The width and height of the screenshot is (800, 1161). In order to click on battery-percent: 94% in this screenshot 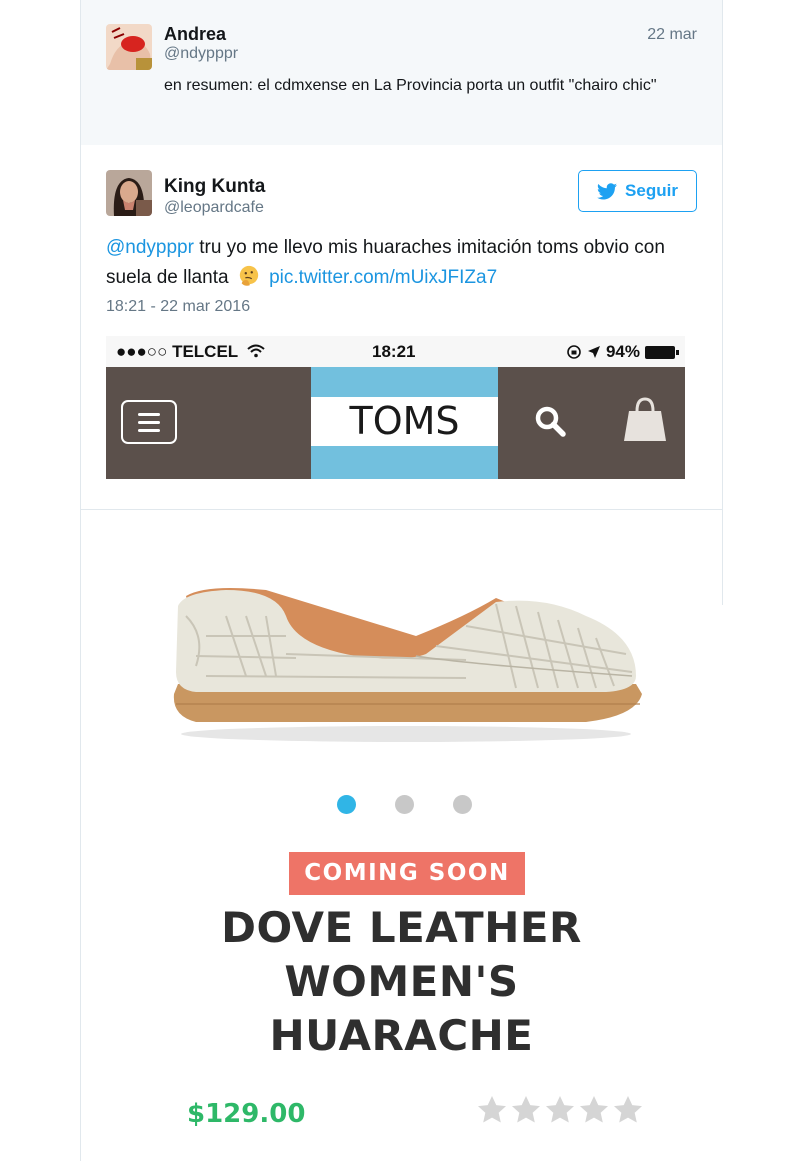, I will do `click(622, 351)`.